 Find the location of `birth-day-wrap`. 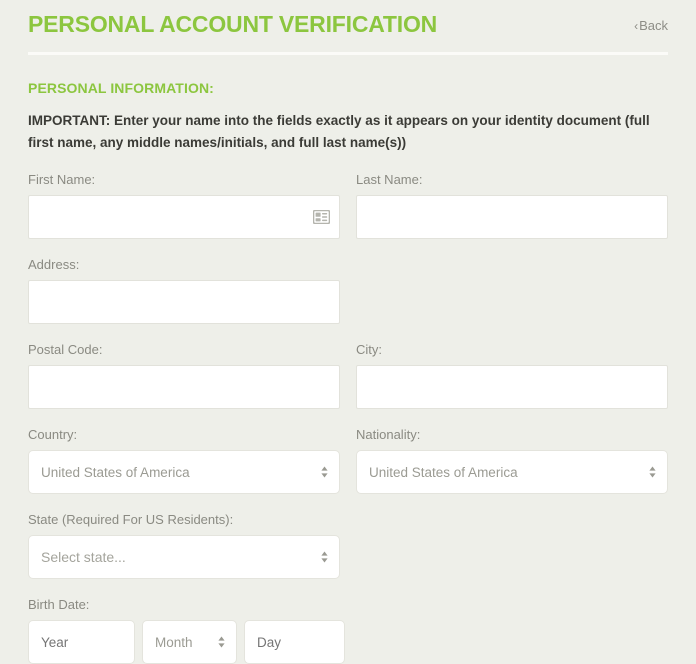

birth-day-wrap is located at coordinates (294, 642).